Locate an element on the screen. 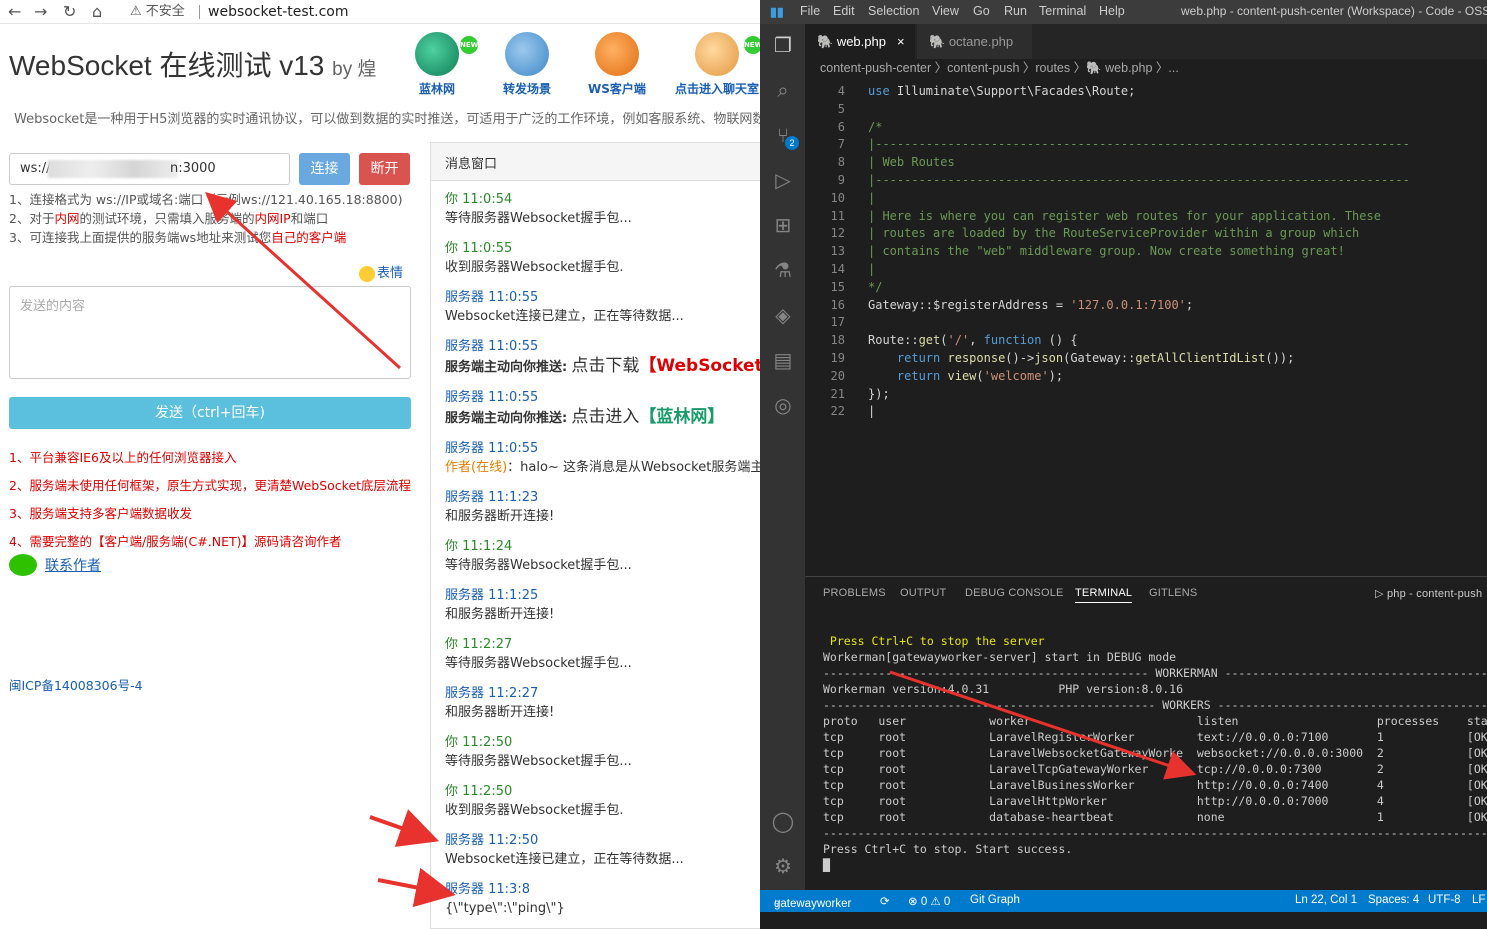  insecure-label: 不安全 is located at coordinates (165, 11).